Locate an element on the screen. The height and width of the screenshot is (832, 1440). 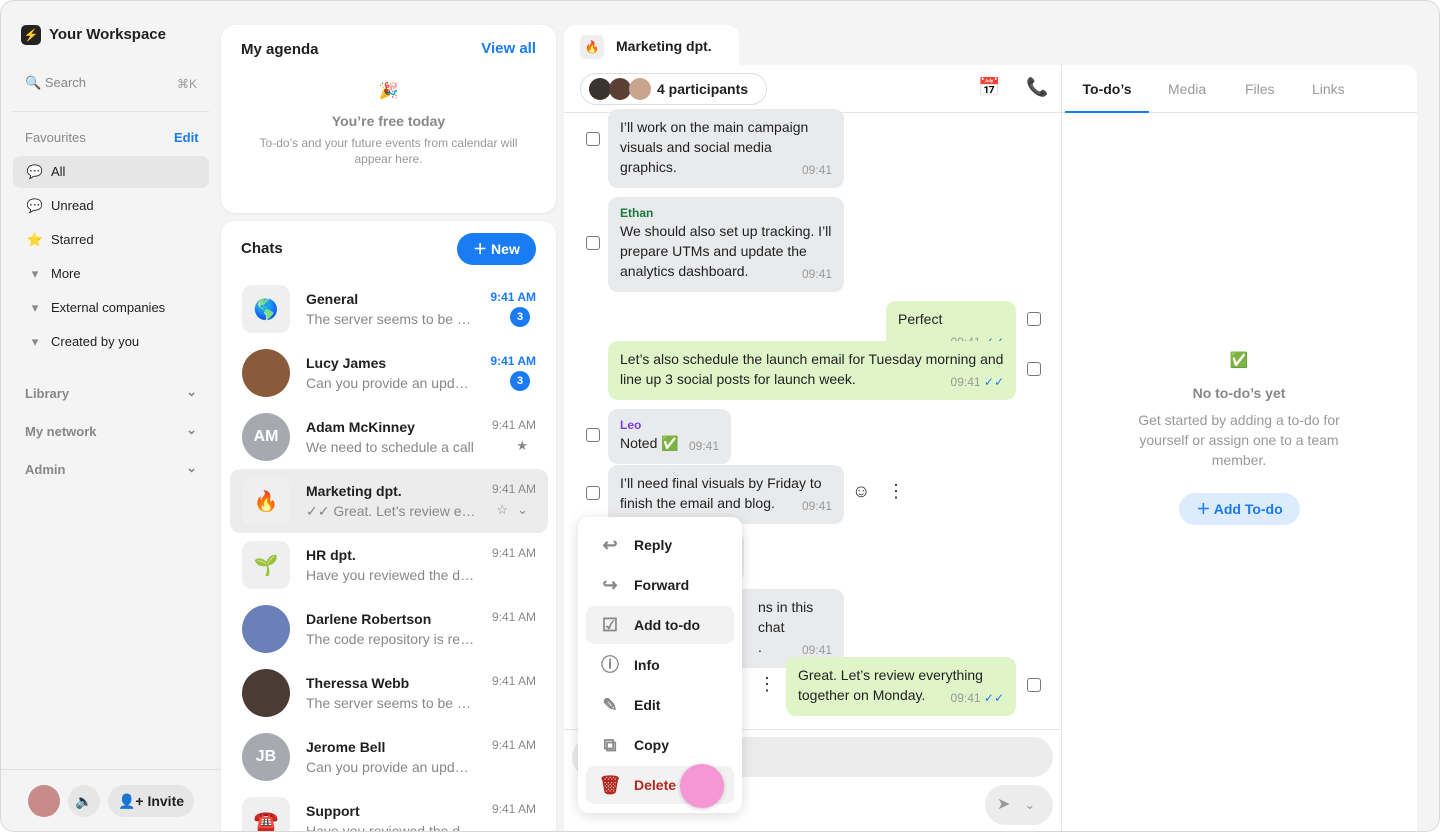
menu-item-copy: ⧉ Copy is located at coordinates (660, 745).